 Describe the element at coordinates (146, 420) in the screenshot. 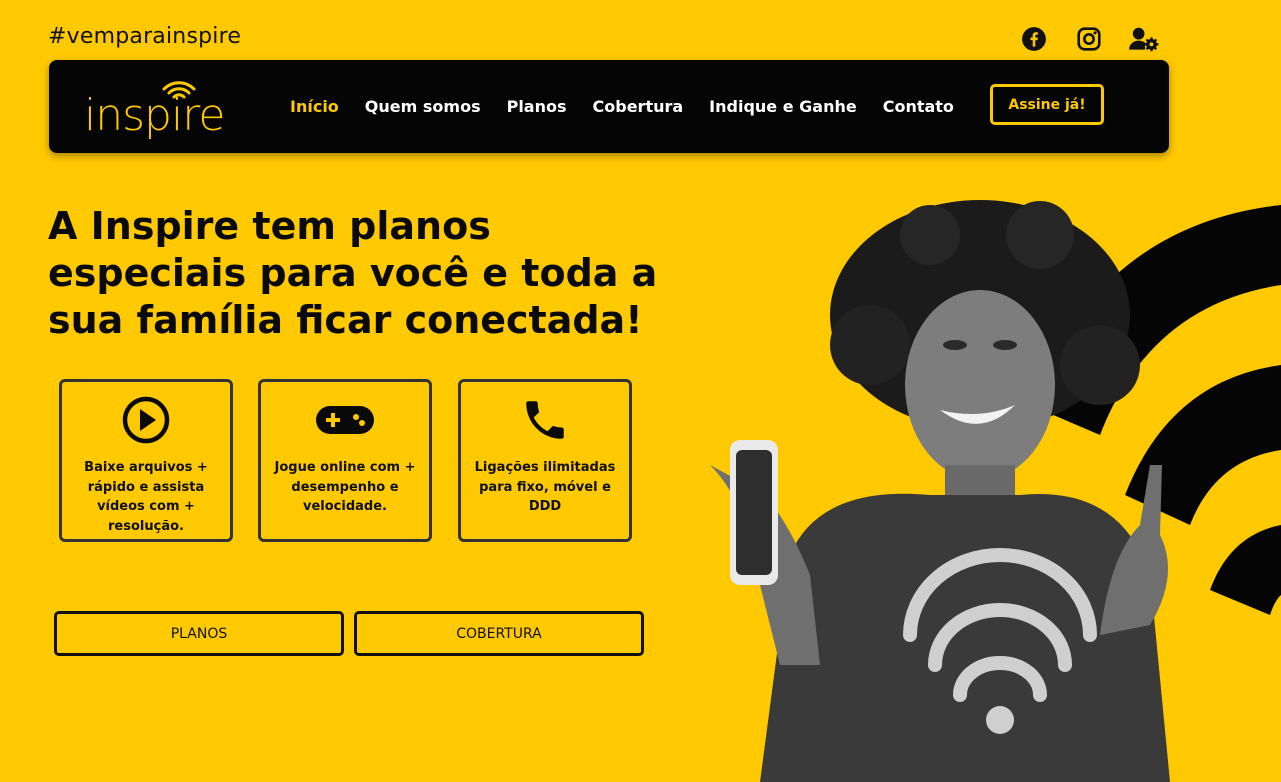

I see `play-circle-icon` at that location.